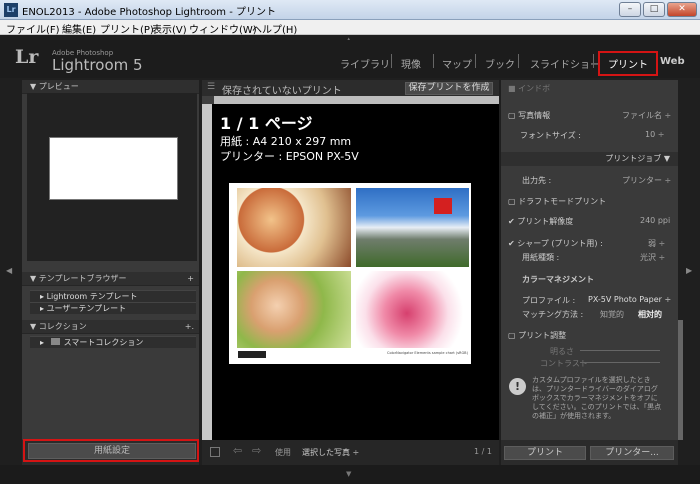  What do you see at coordinates (110, 87) in the screenshot?
I see `preview-header: ▼ プレビュー` at bounding box center [110, 87].